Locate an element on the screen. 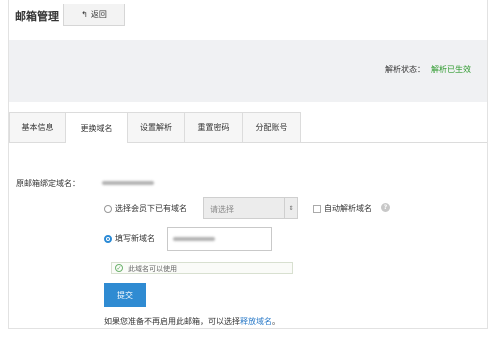  back-button: ↰ 返回 is located at coordinates (94, 15).